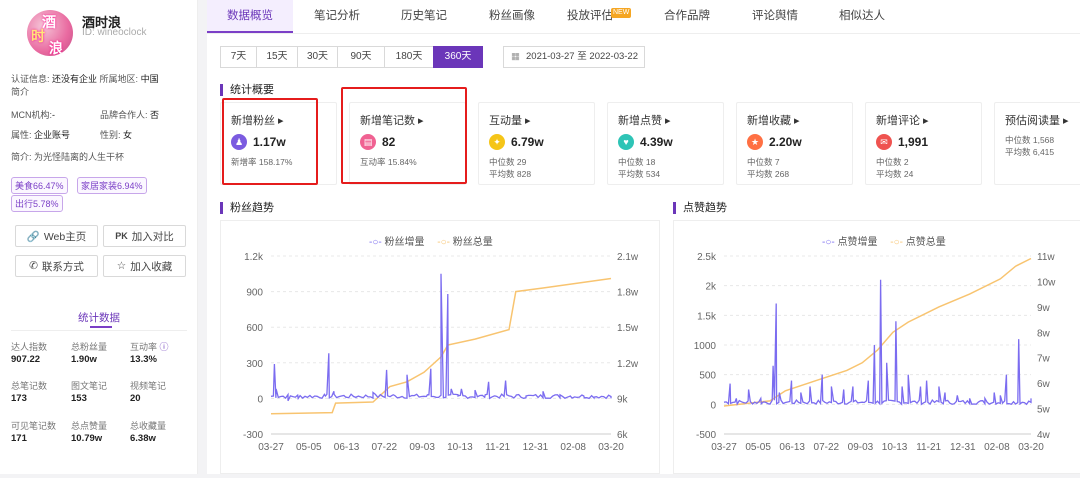 This screenshot has height=478, width=1080. Describe the element at coordinates (639, 174) in the screenshot. I see `card-sub: 平均数 534` at that location.